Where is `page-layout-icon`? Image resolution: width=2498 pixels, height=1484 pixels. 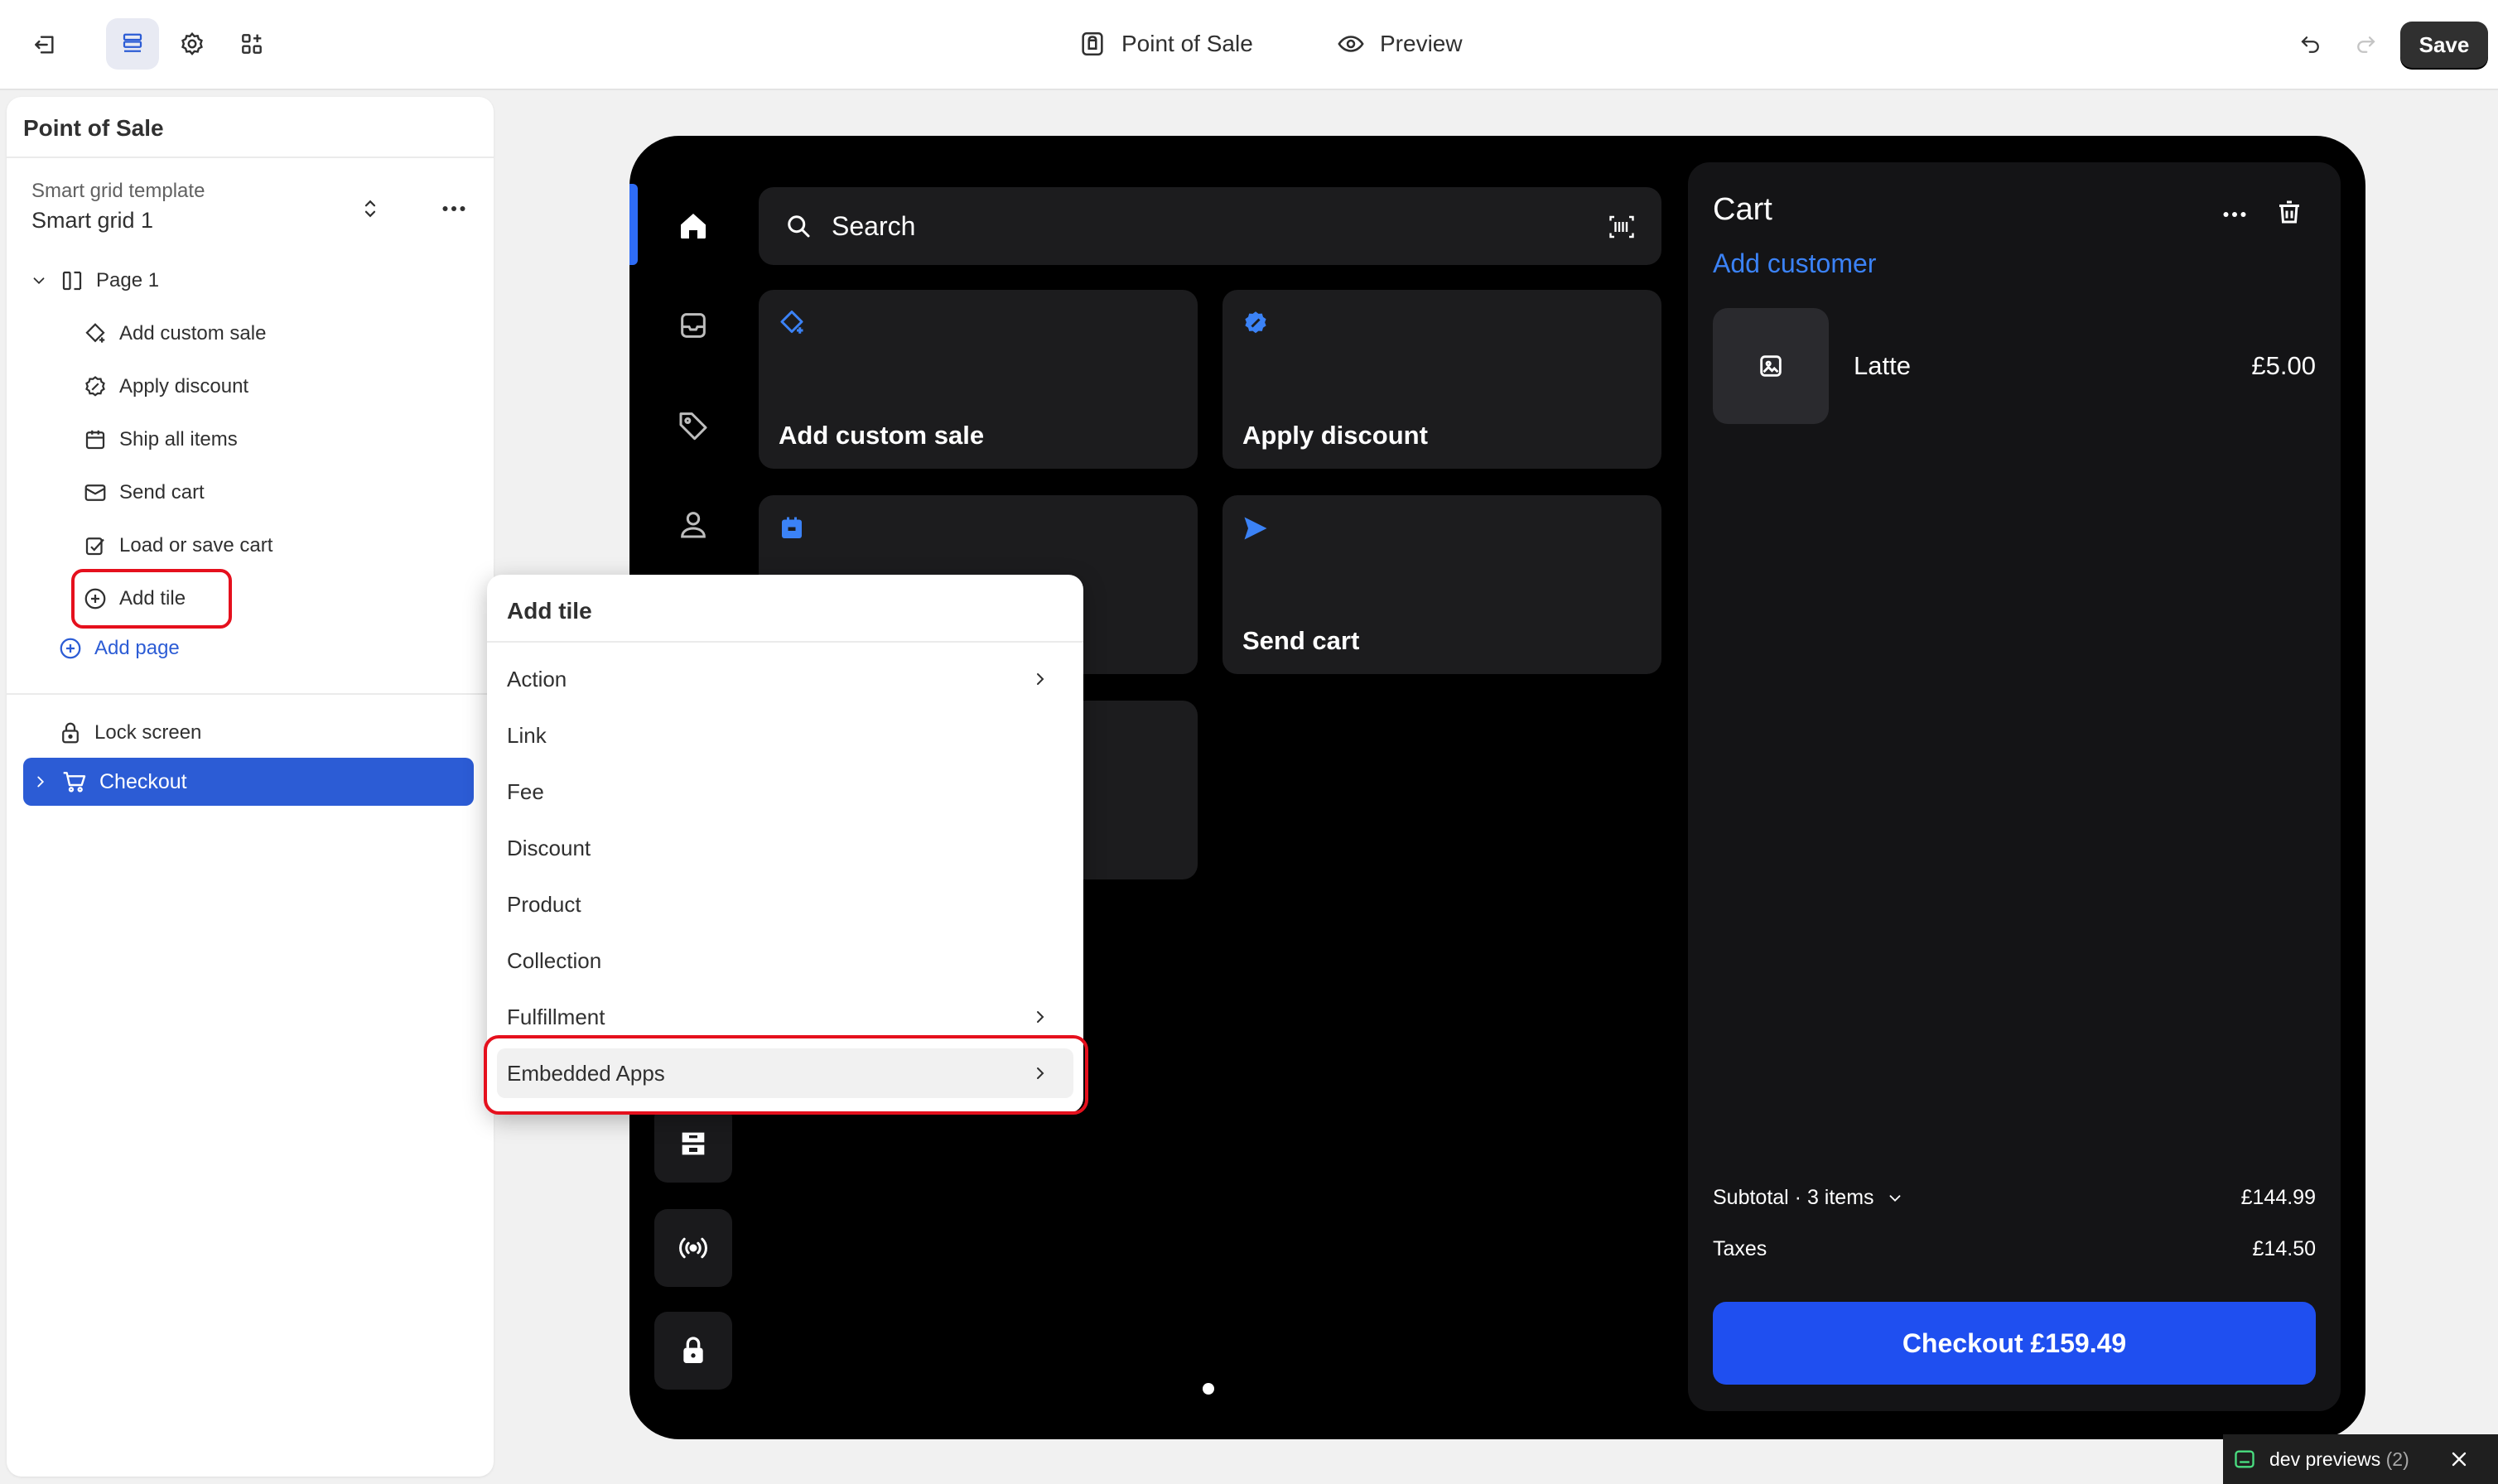
page-layout-icon is located at coordinates (72, 281).